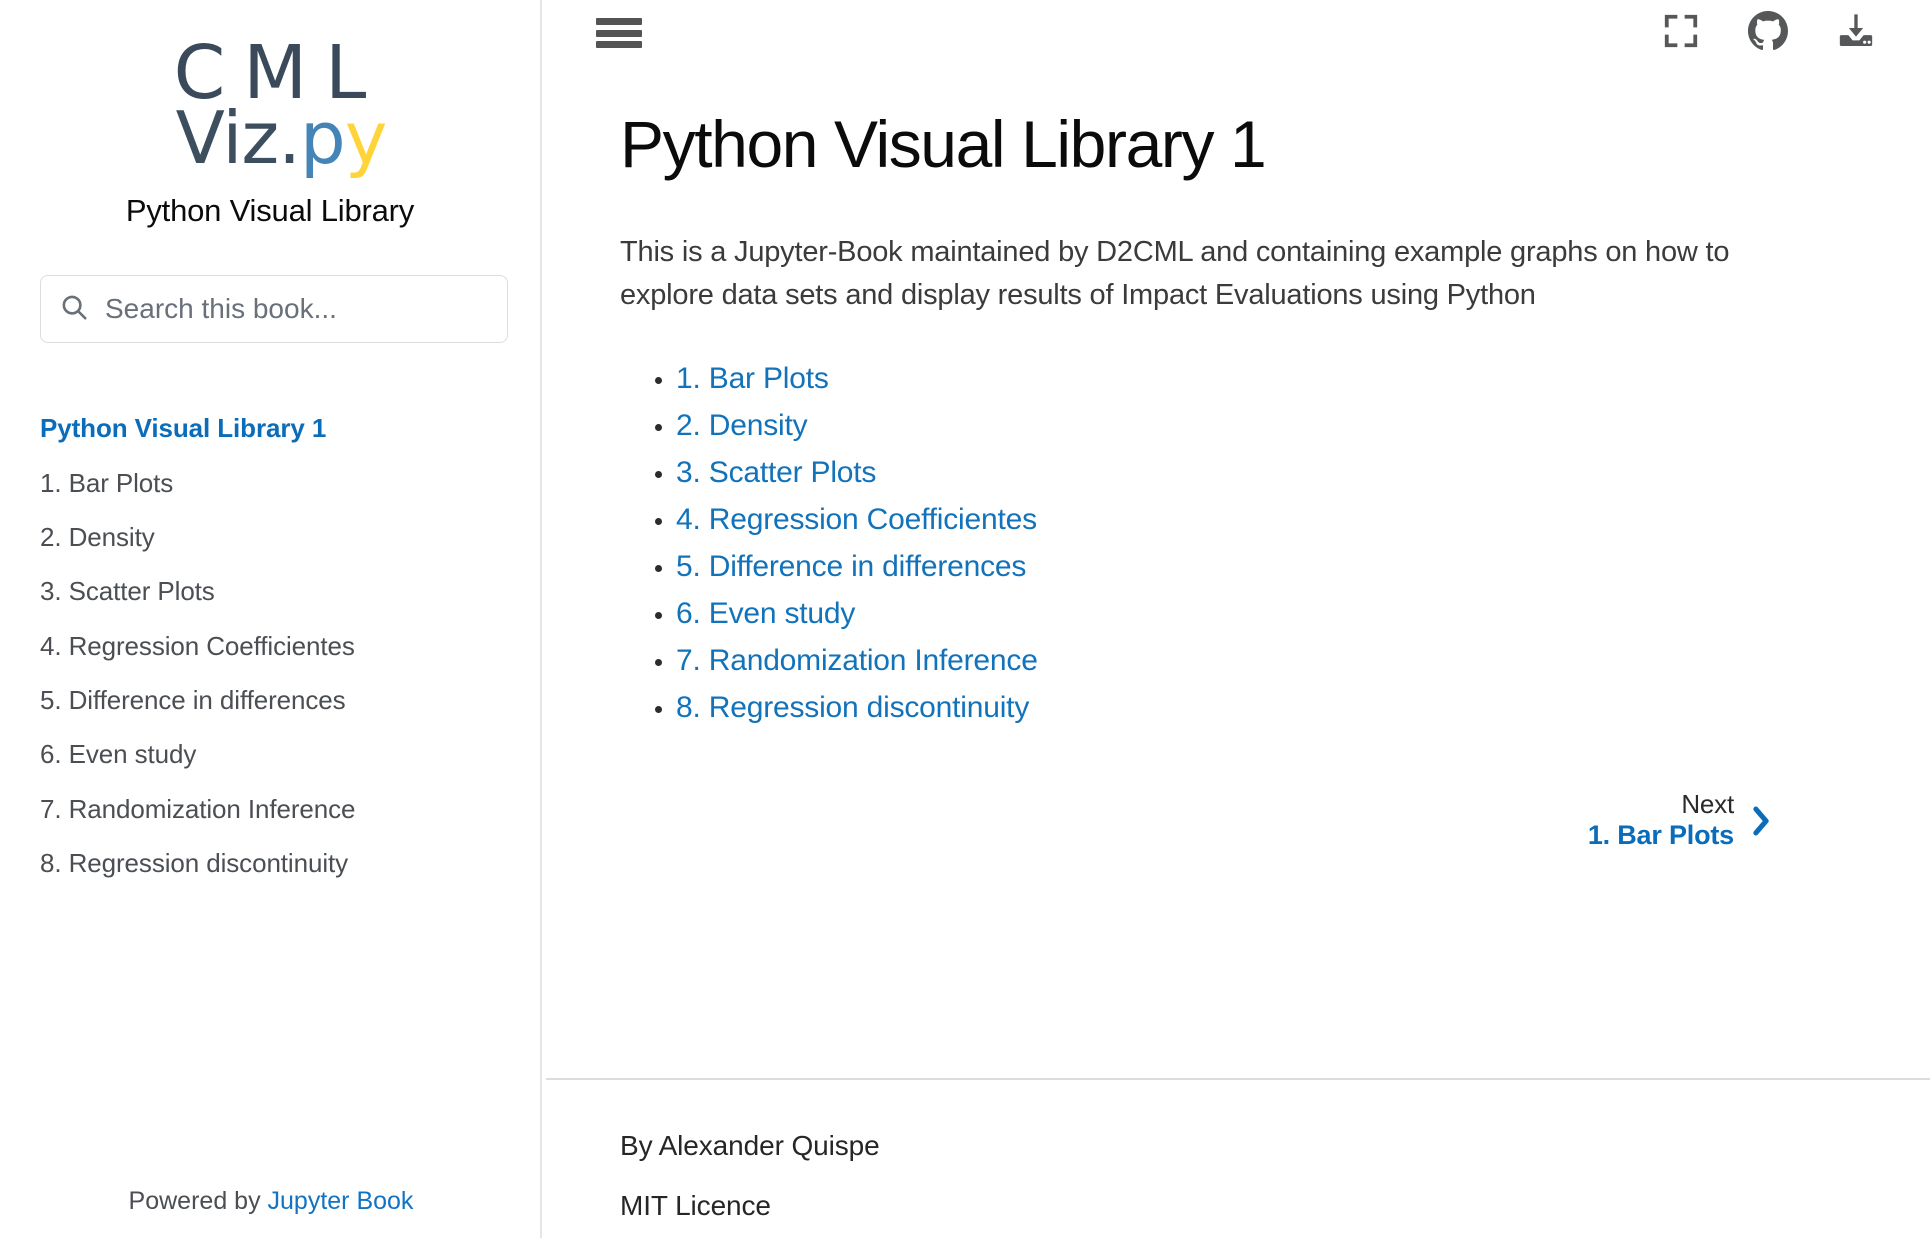 This screenshot has width=1930, height=1238. What do you see at coordinates (776, 472) in the screenshot?
I see `chapter-link-scatter-plots: 3. Scatter Plots` at bounding box center [776, 472].